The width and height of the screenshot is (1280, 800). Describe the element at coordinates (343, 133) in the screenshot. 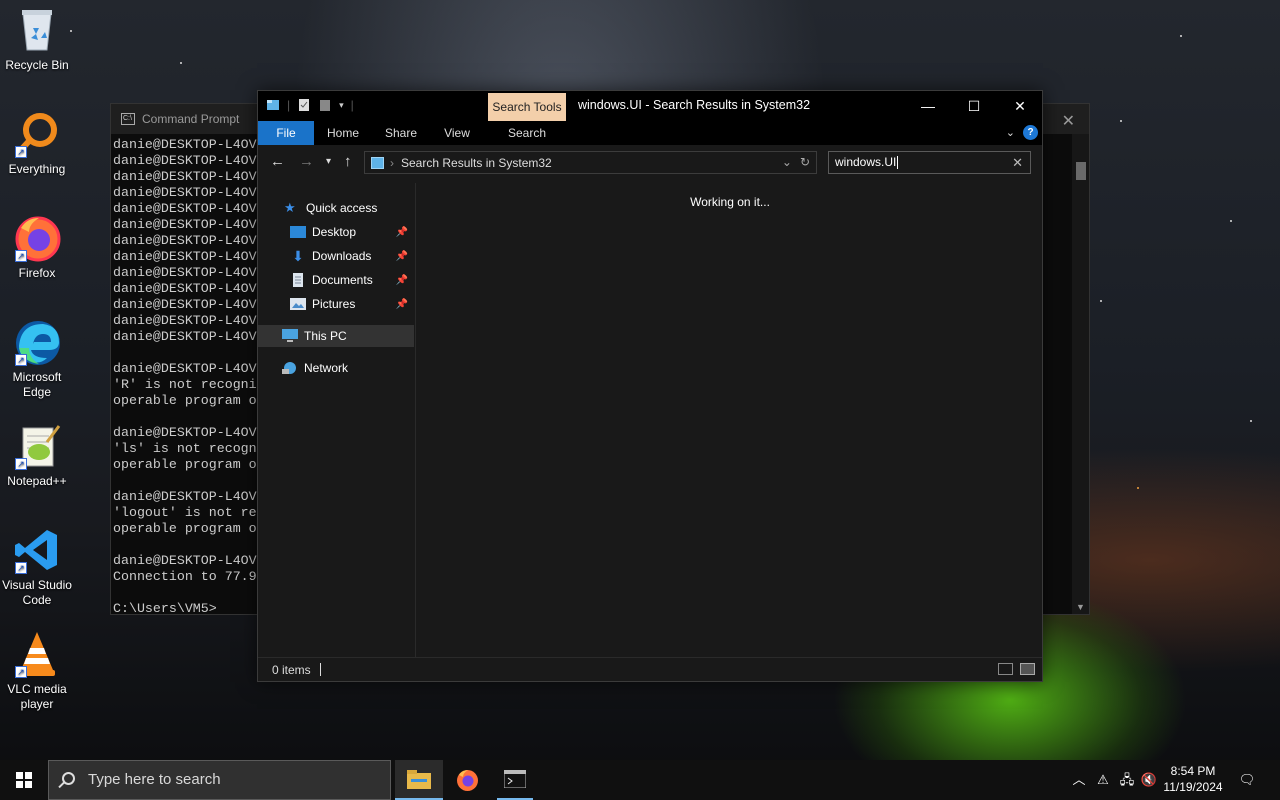

I see `tab-home: Home` at that location.